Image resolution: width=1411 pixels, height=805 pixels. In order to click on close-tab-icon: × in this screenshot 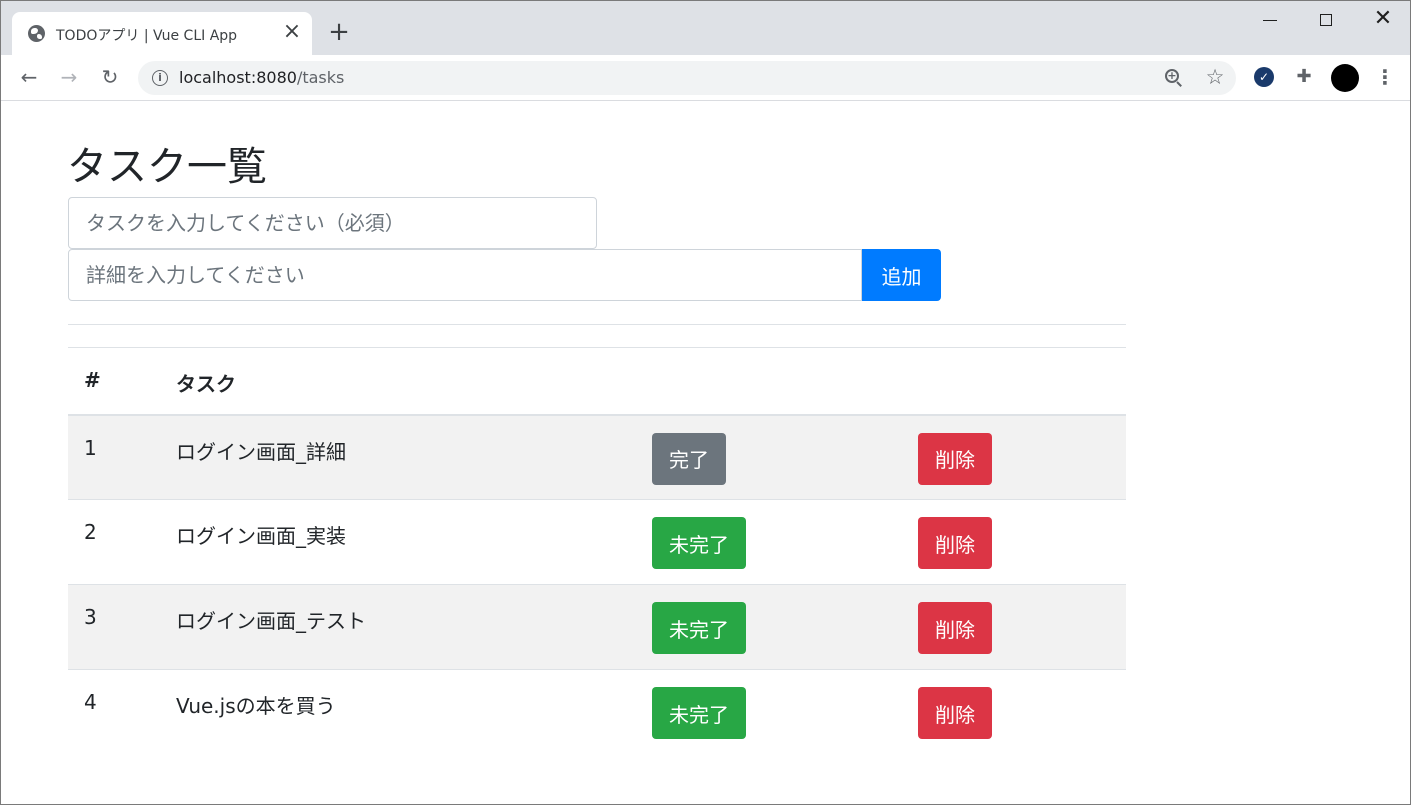, I will do `click(292, 33)`.